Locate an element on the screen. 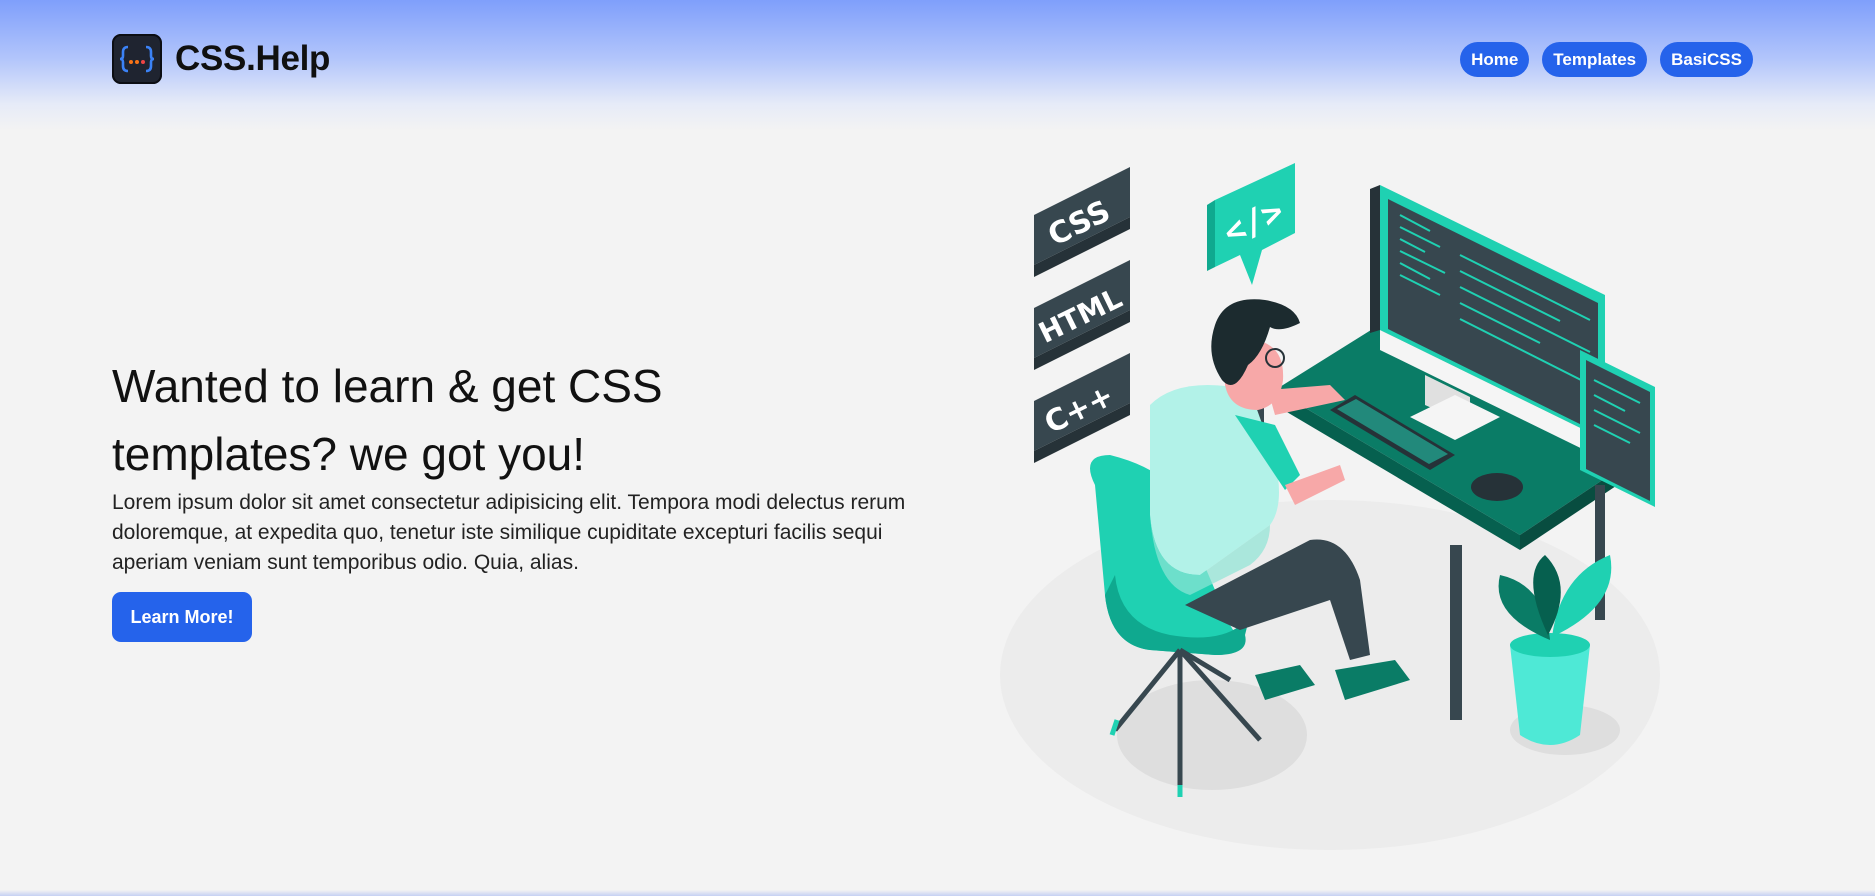 The image size is (1875, 896). learn-more-button: Learn More! is located at coordinates (182, 617).